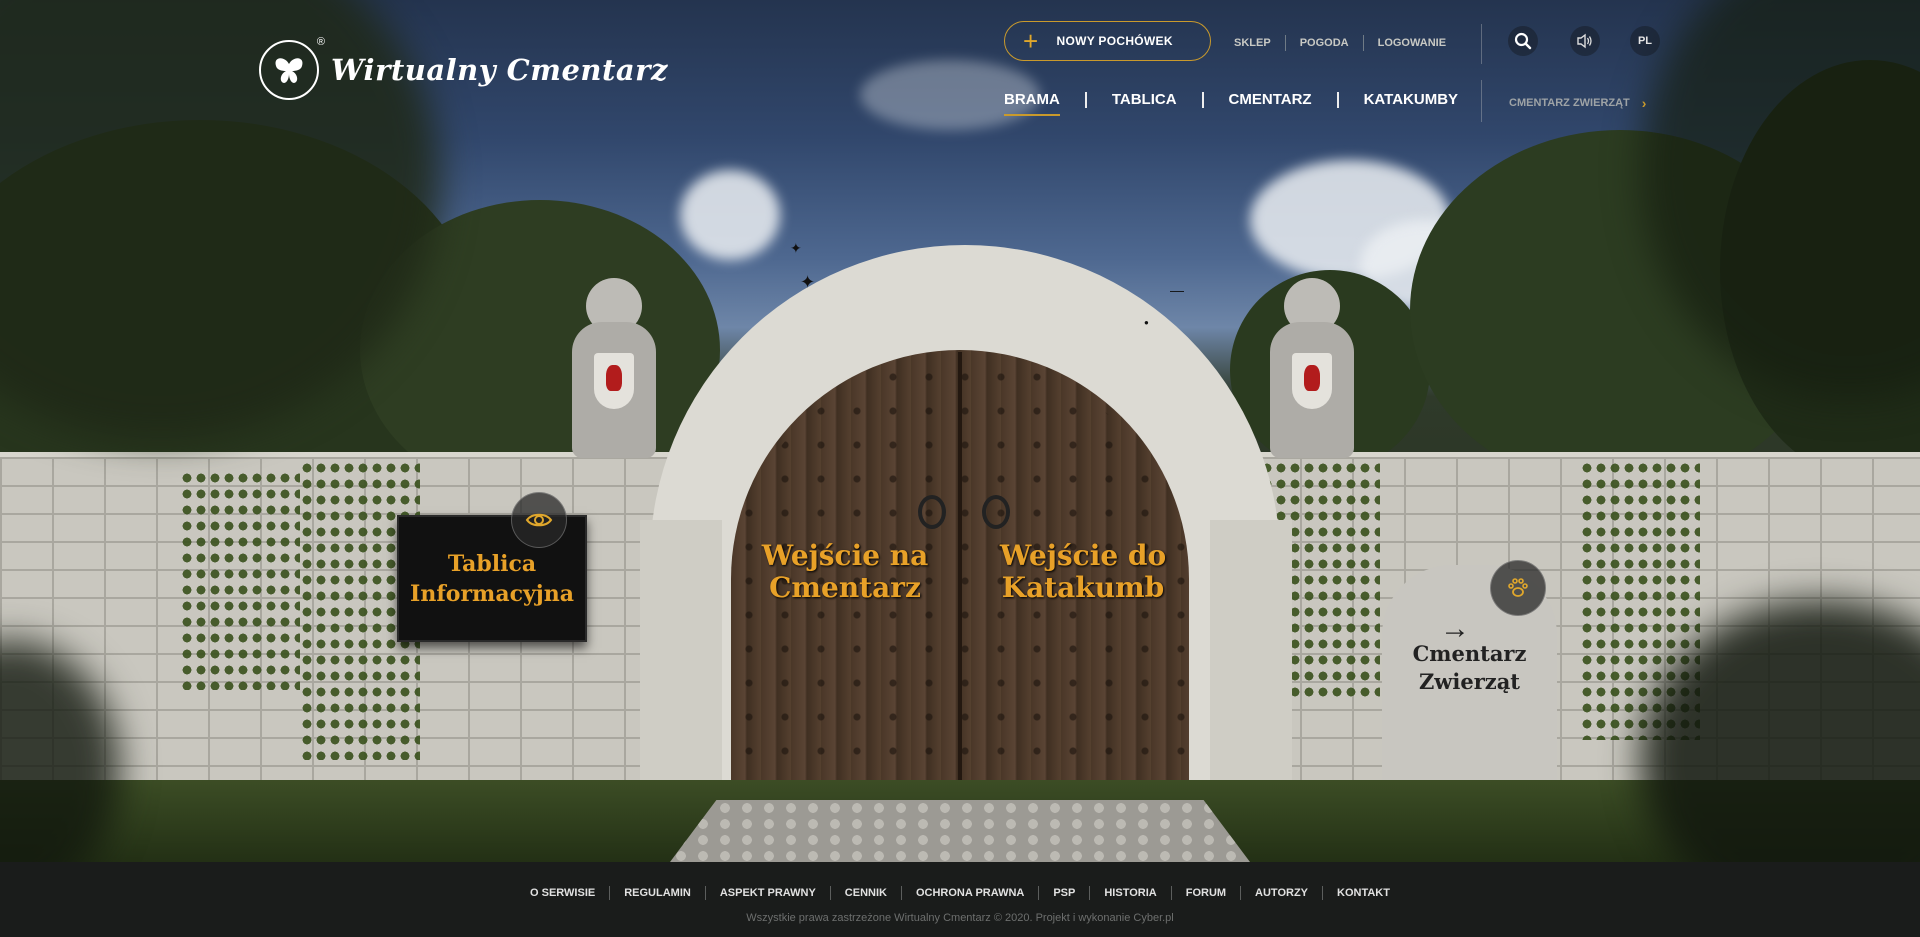 Image resolution: width=1920 pixels, height=937 pixels. What do you see at coordinates (845, 555) in the screenshot?
I see `cemetery-entrance-line1: Wejście na` at bounding box center [845, 555].